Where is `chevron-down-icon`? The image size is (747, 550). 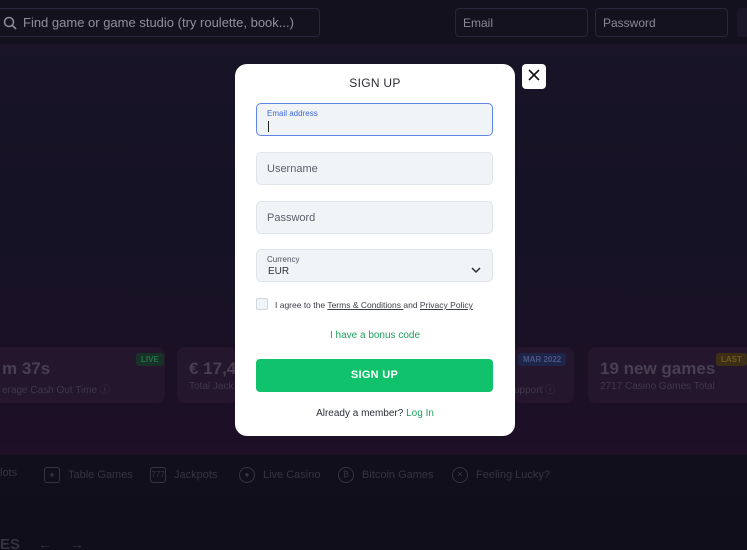
chevron-down-icon is located at coordinates (476, 270).